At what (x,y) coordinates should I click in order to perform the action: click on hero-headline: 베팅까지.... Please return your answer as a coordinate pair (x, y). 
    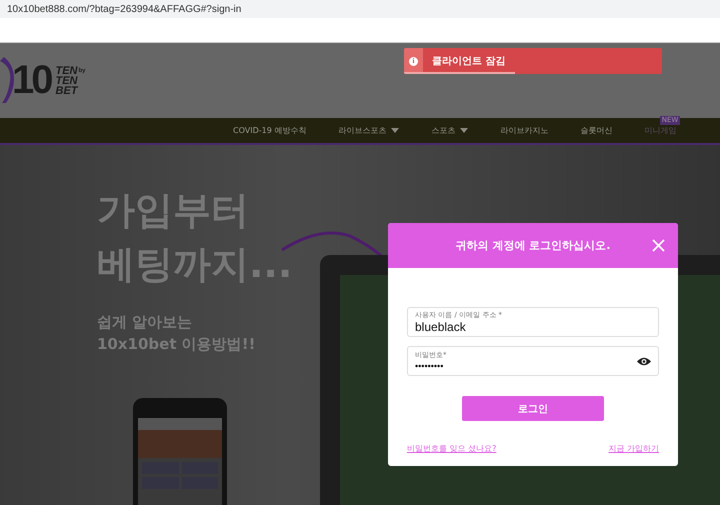
    Looking at the image, I should click on (194, 264).